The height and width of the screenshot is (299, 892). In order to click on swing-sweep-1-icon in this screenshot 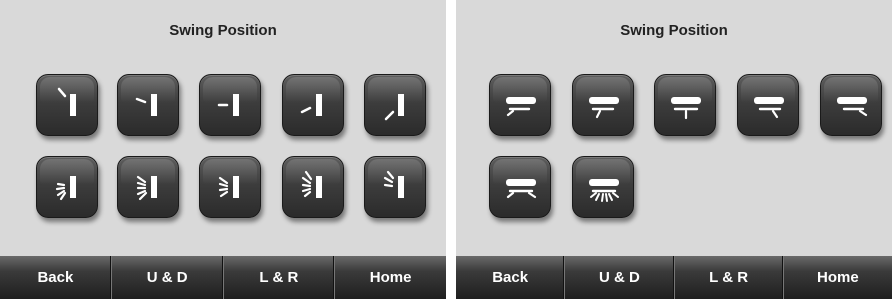, I will do `click(65, 188)`.